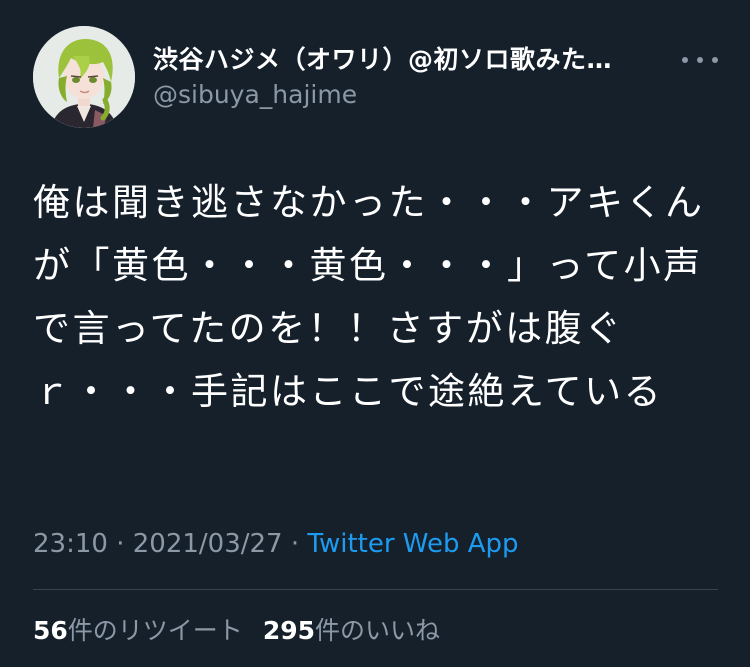 The height and width of the screenshot is (667, 750). I want to click on divider, so click(375, 589).